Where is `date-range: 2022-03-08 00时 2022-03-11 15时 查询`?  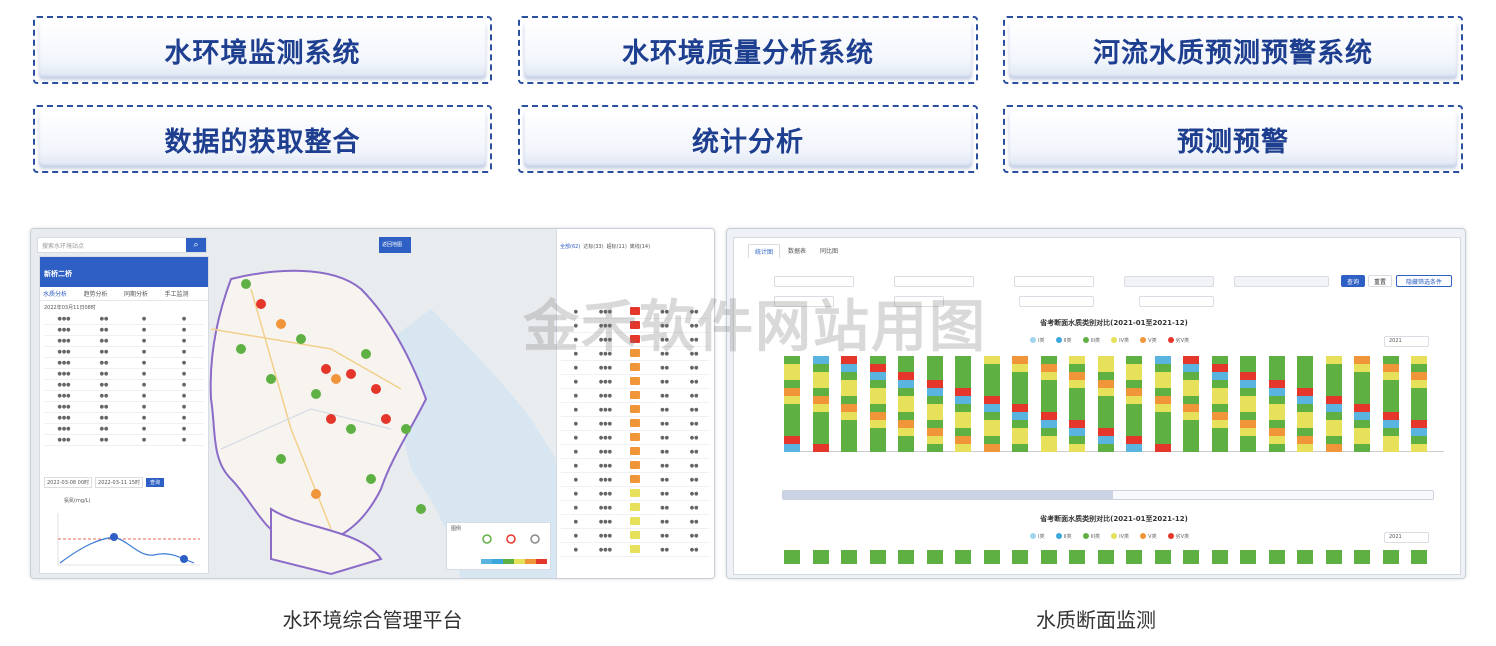
date-range: 2022-03-08 00时 2022-03-11 15时 查询 is located at coordinates (125, 482).